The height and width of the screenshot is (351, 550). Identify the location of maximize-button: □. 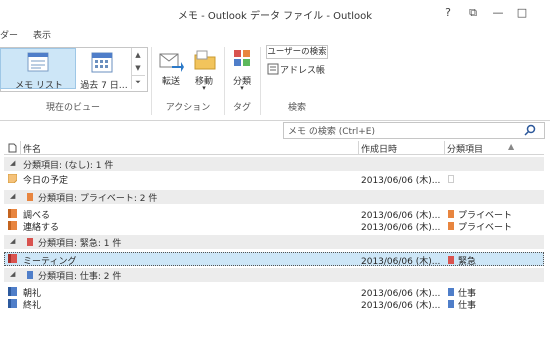
(522, 13).